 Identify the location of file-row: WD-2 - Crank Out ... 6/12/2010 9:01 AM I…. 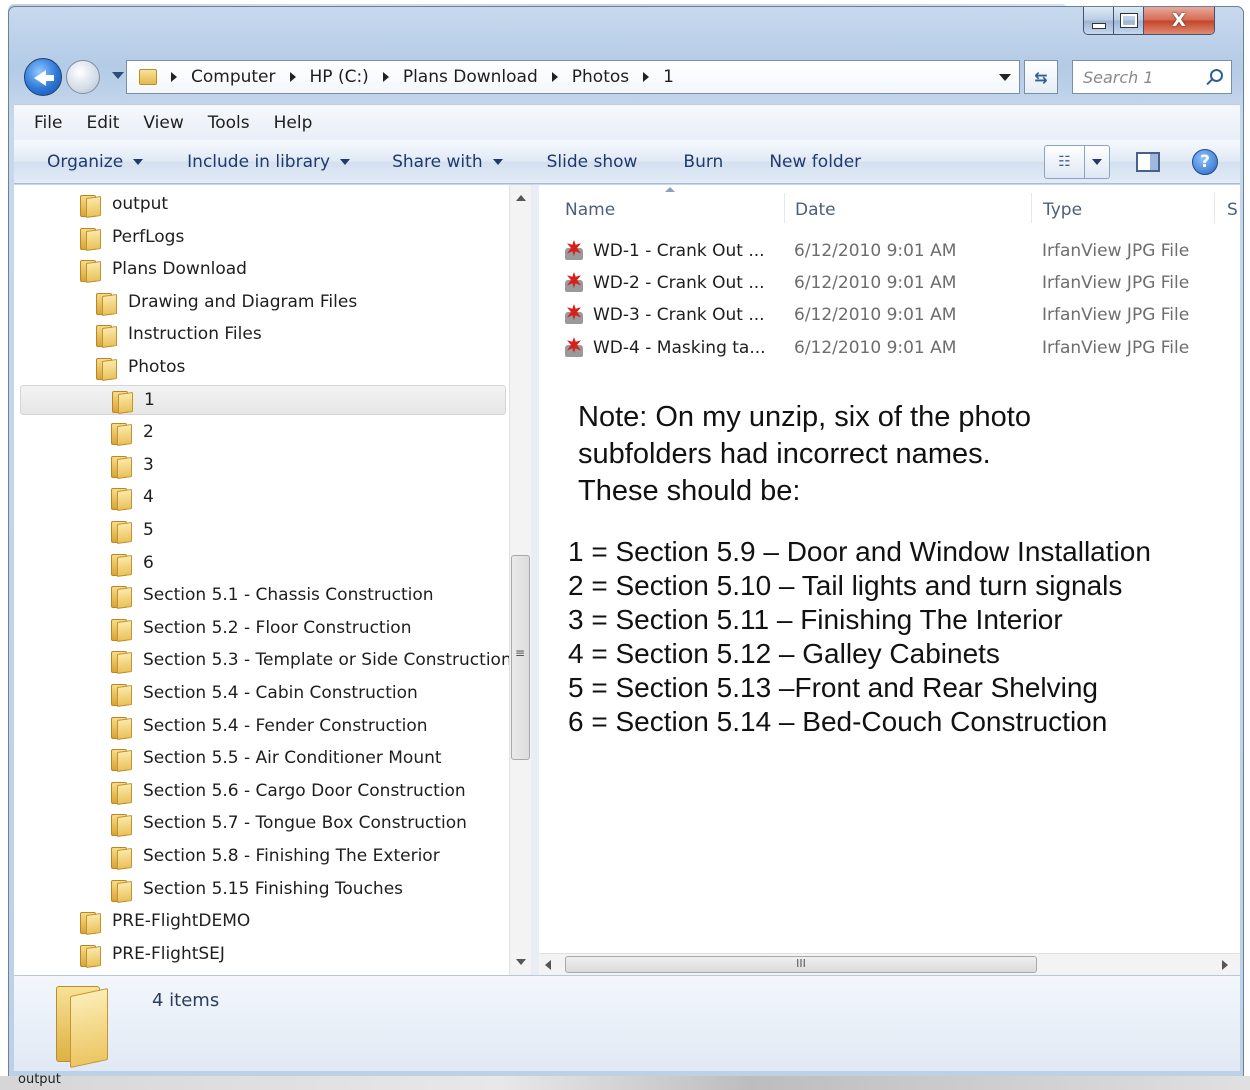
(893, 283).